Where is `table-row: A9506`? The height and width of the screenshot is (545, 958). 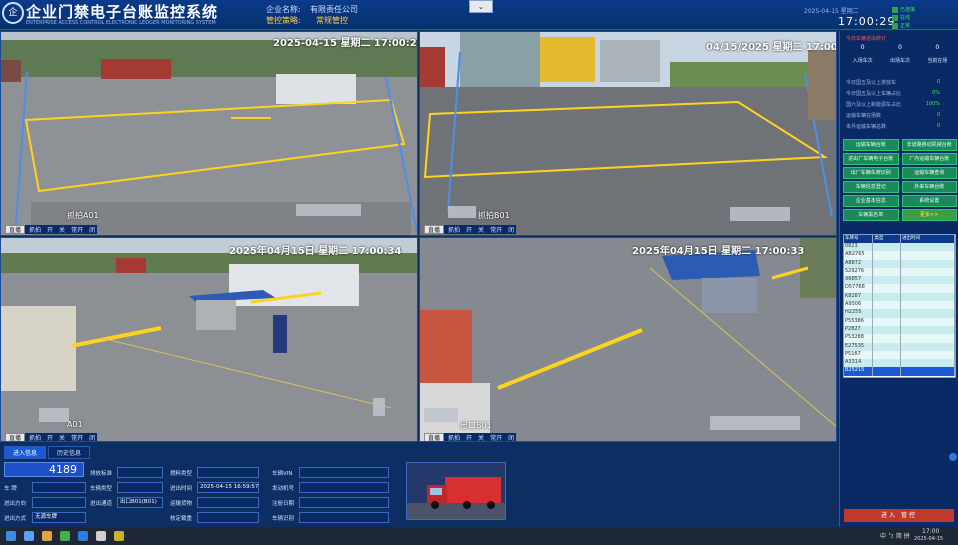 table-row: A9506 is located at coordinates (900, 305).